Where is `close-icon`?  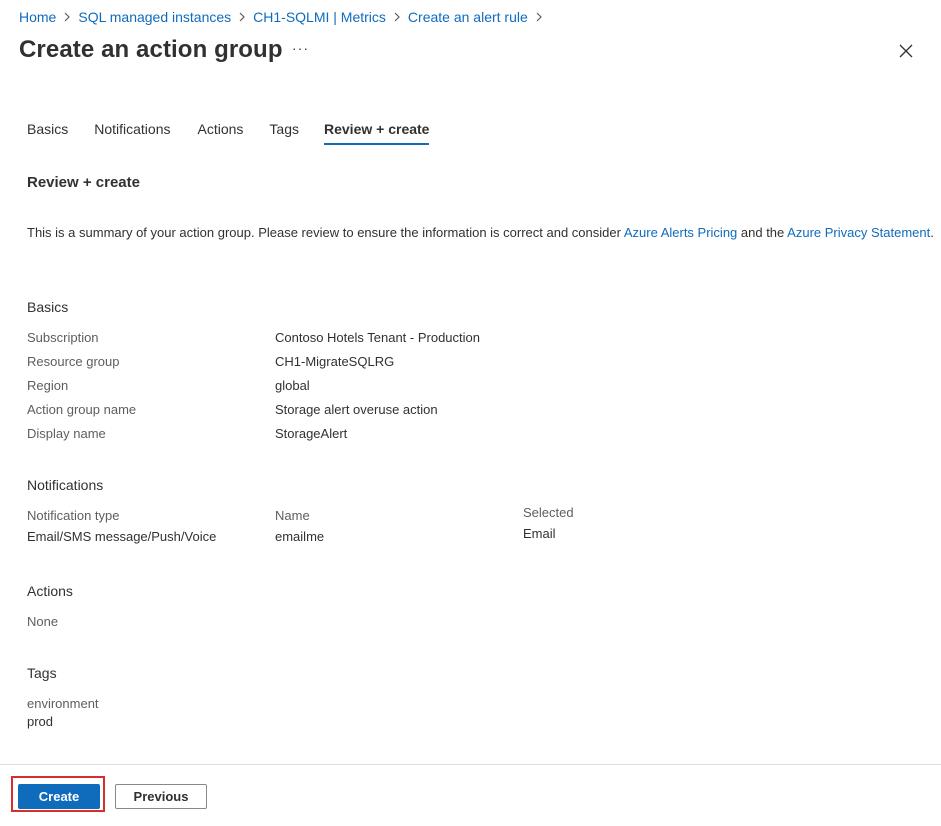 close-icon is located at coordinates (906, 51).